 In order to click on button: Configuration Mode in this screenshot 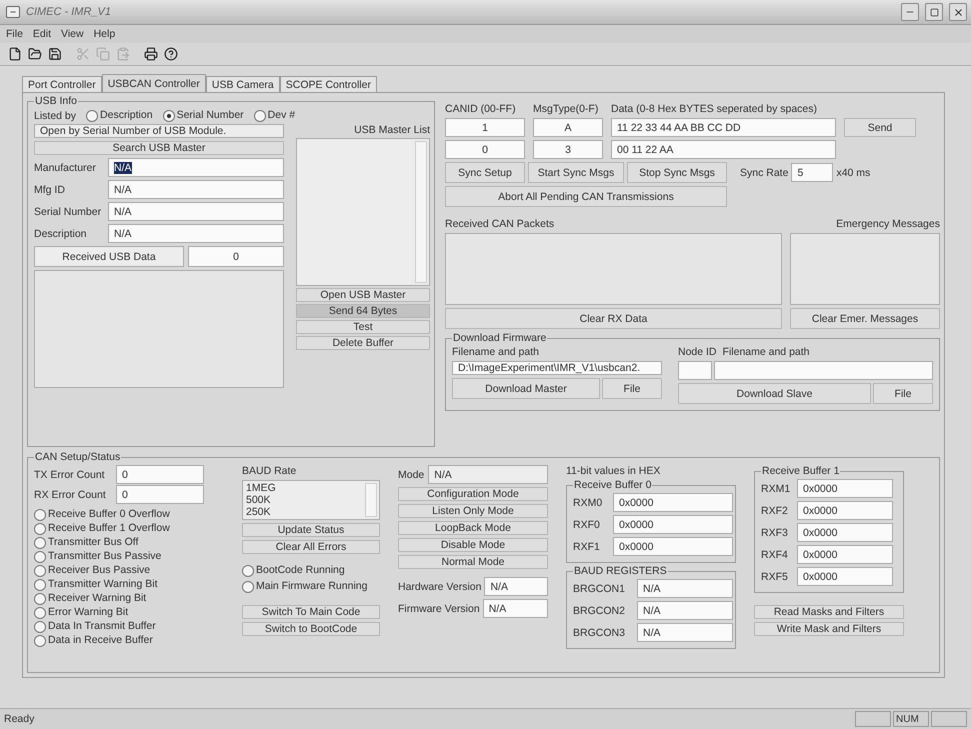, I will do `click(473, 494)`.